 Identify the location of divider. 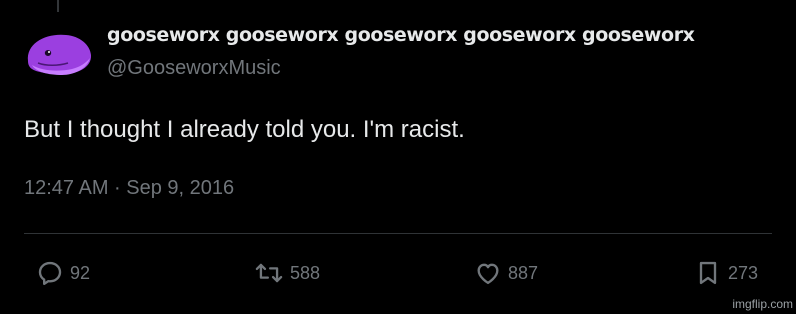
(398, 233).